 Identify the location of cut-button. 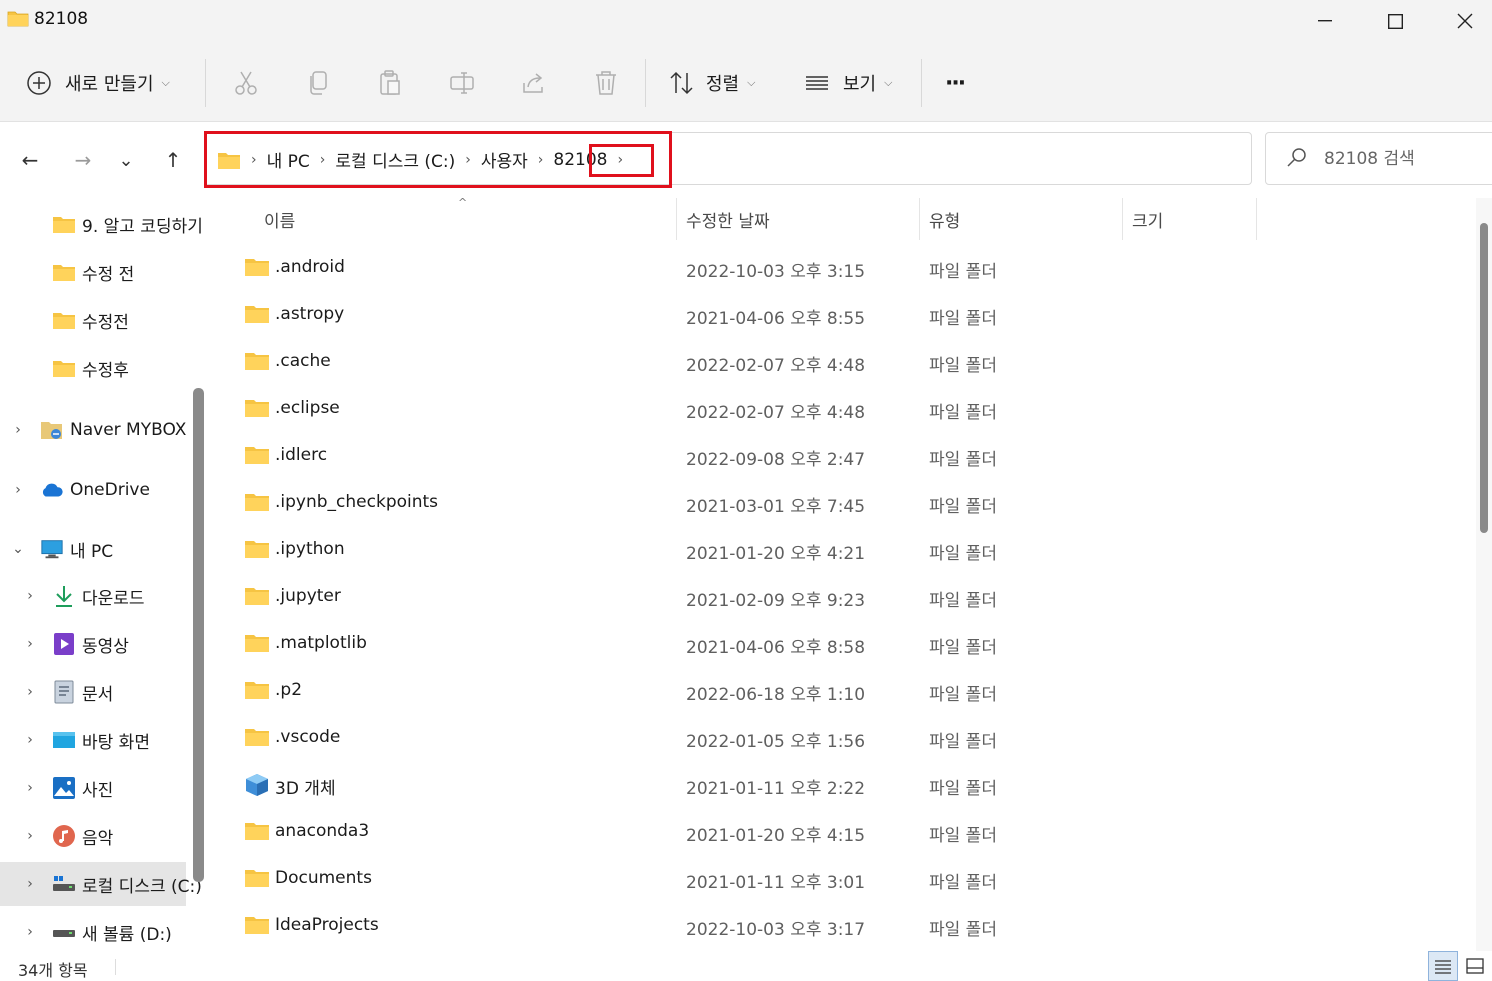
(246, 83).